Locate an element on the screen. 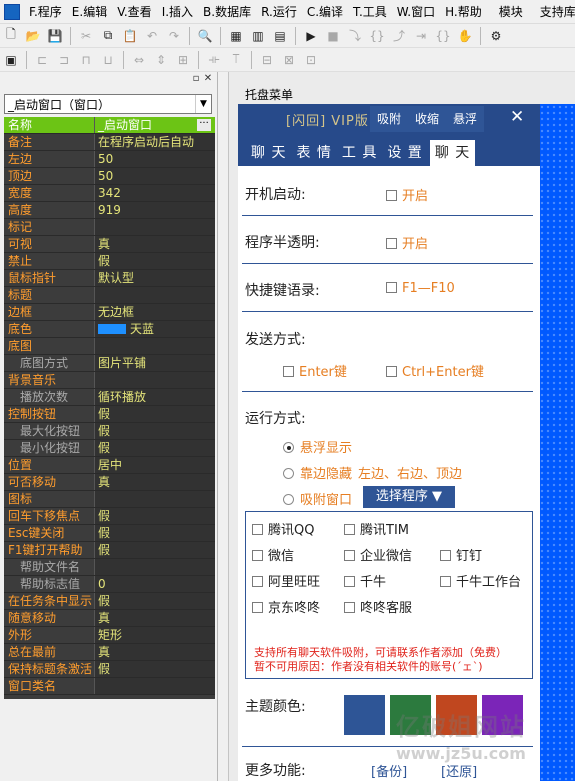 This screenshot has width=575, height=781. chevron-down-icon: ▼ is located at coordinates (203, 104).